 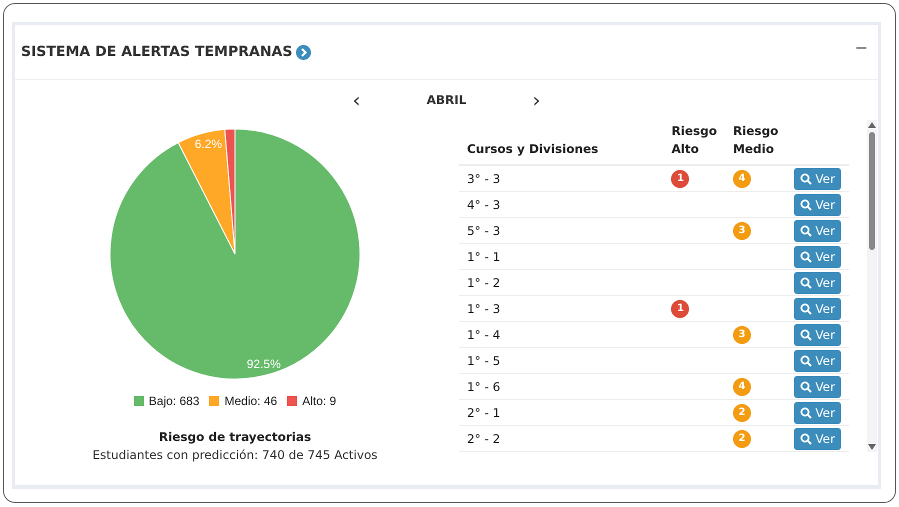 What do you see at coordinates (304, 52) in the screenshot?
I see `chevron-circle-icon` at bounding box center [304, 52].